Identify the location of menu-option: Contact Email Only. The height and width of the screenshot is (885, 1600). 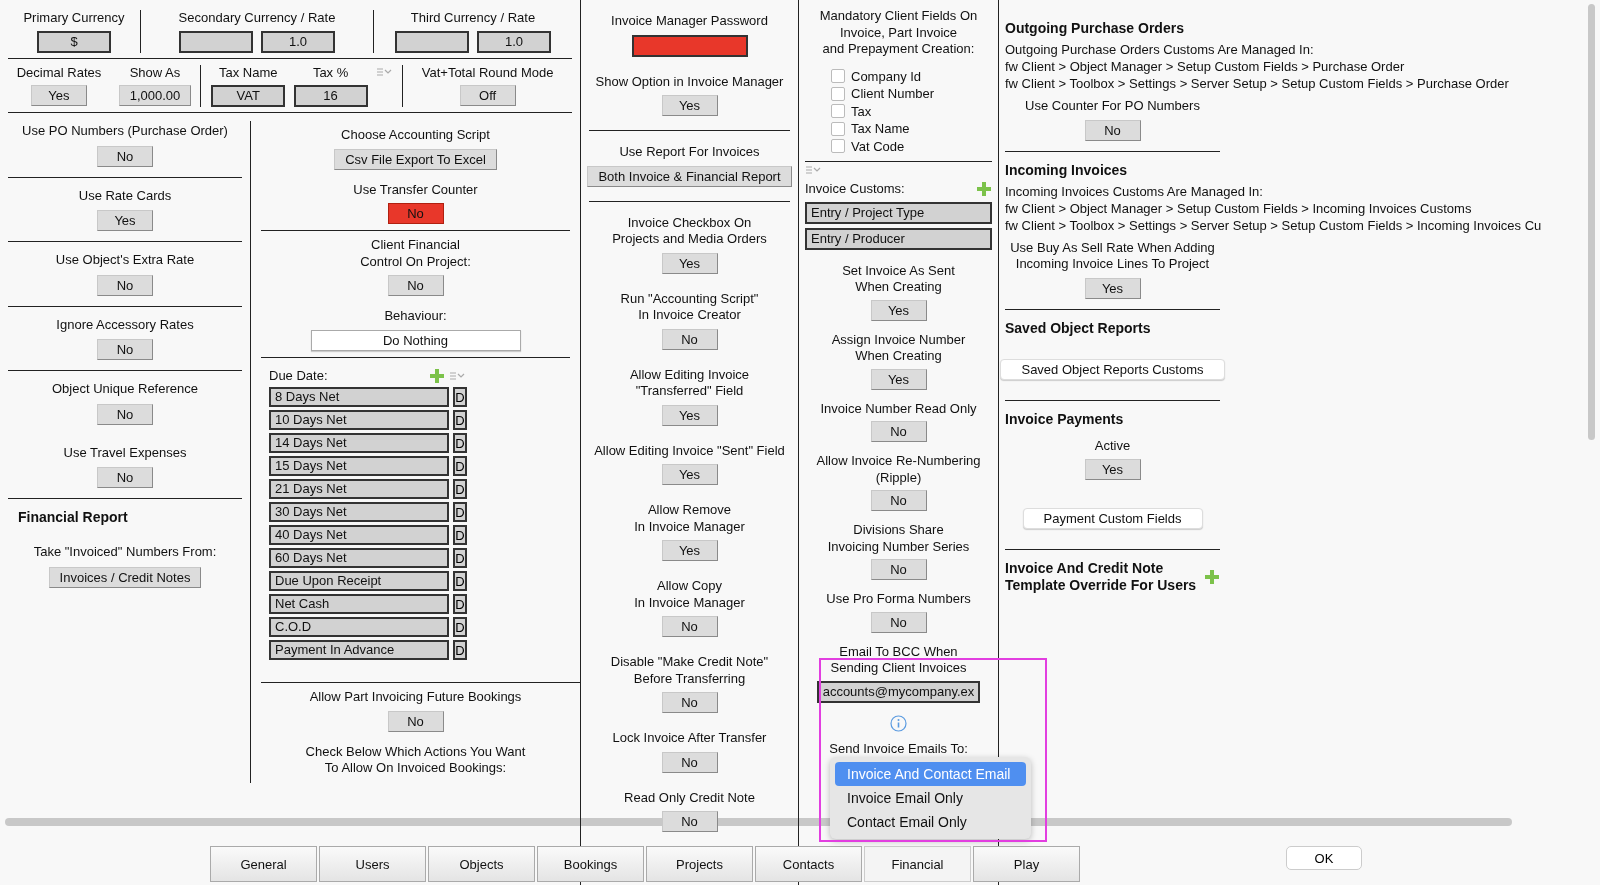
(930, 822).